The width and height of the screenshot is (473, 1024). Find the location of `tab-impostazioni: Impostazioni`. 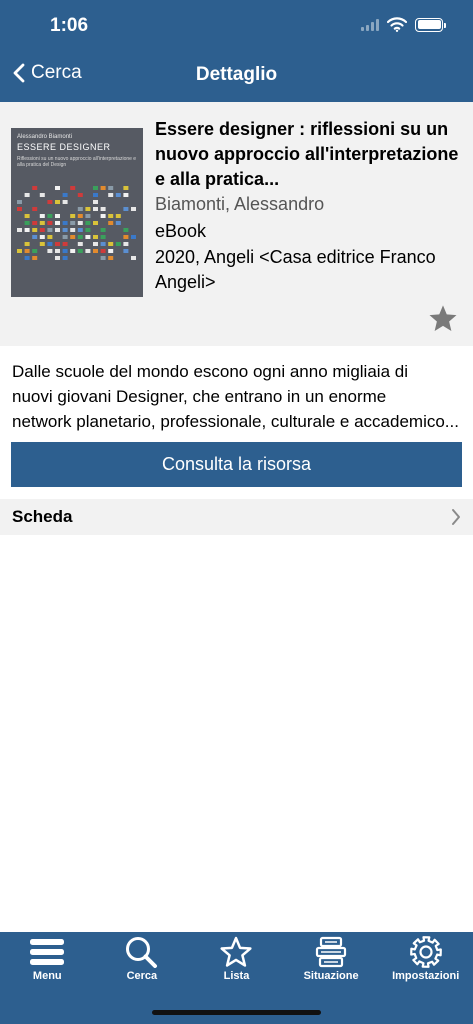

tab-impostazioni: Impostazioni is located at coordinates (425, 961).